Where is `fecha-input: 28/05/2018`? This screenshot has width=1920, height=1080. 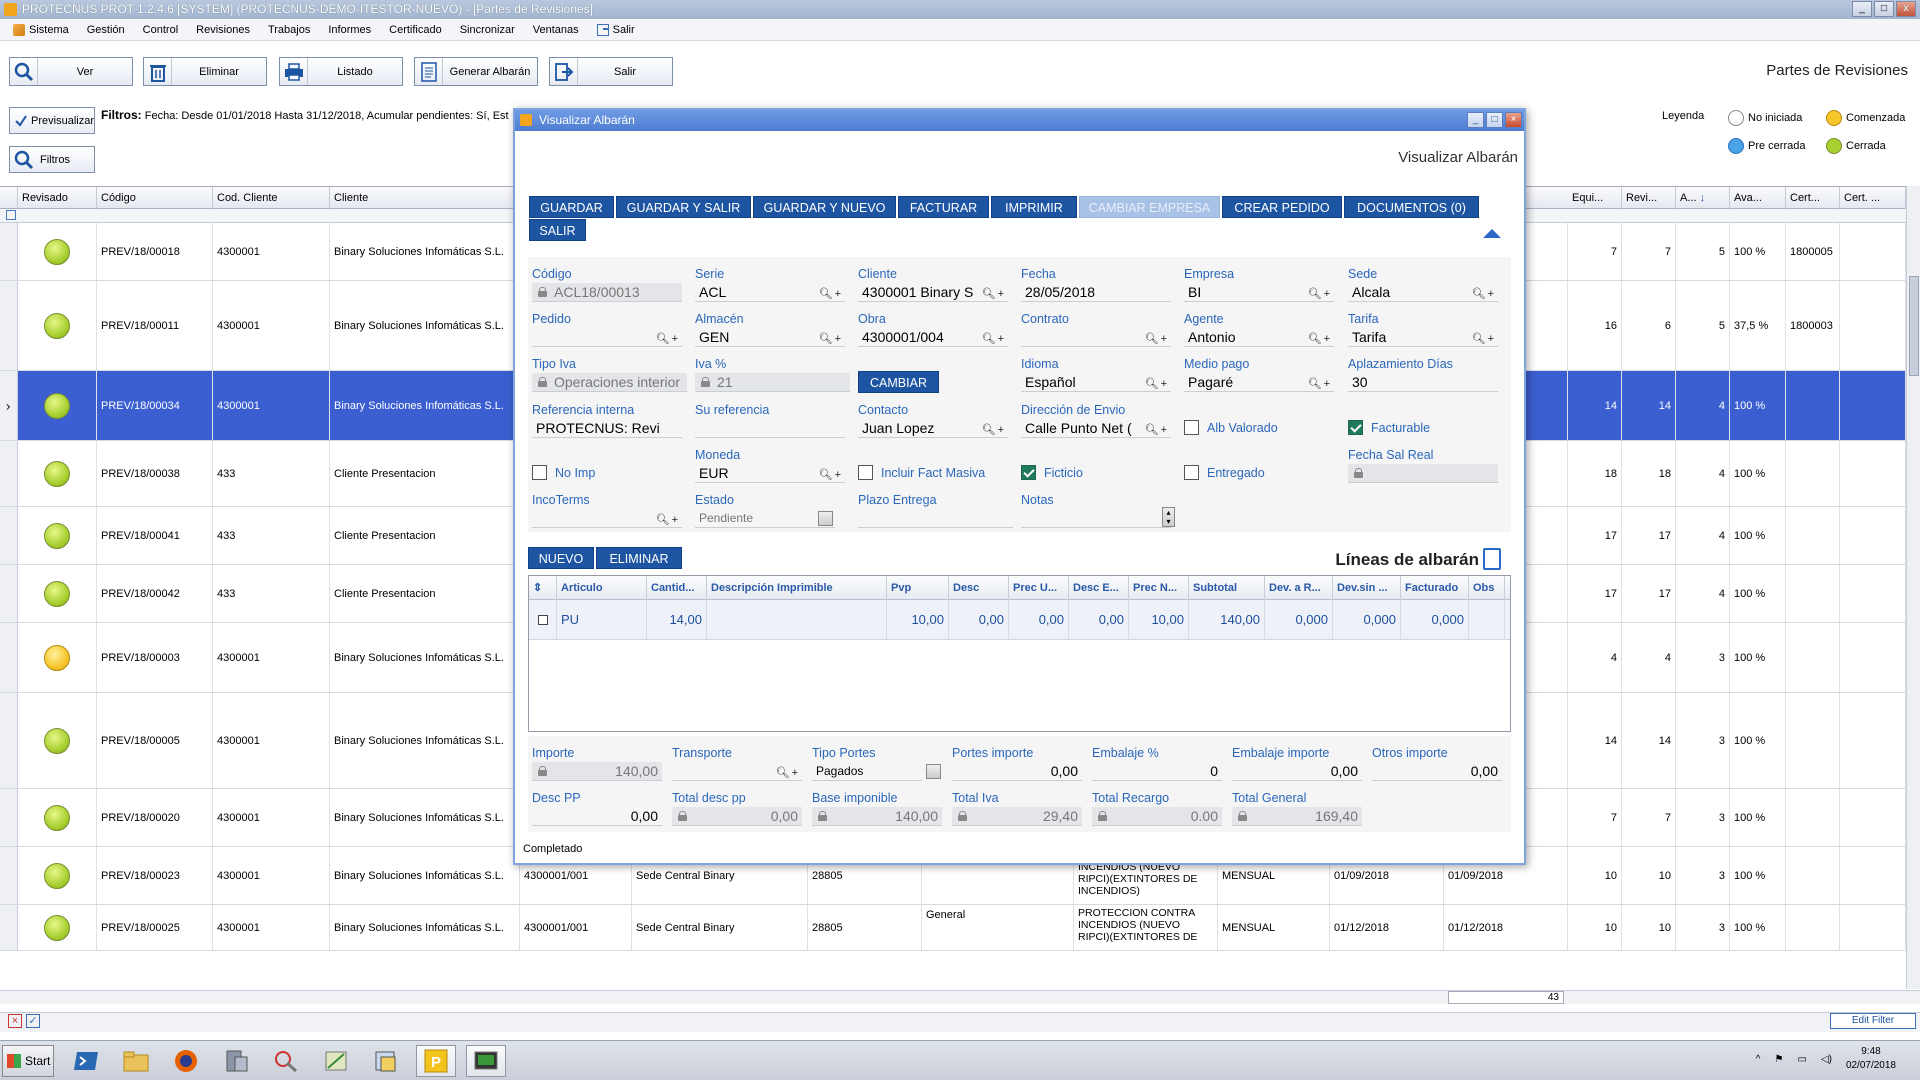
fecha-input: 28/05/2018 is located at coordinates (1096, 292).